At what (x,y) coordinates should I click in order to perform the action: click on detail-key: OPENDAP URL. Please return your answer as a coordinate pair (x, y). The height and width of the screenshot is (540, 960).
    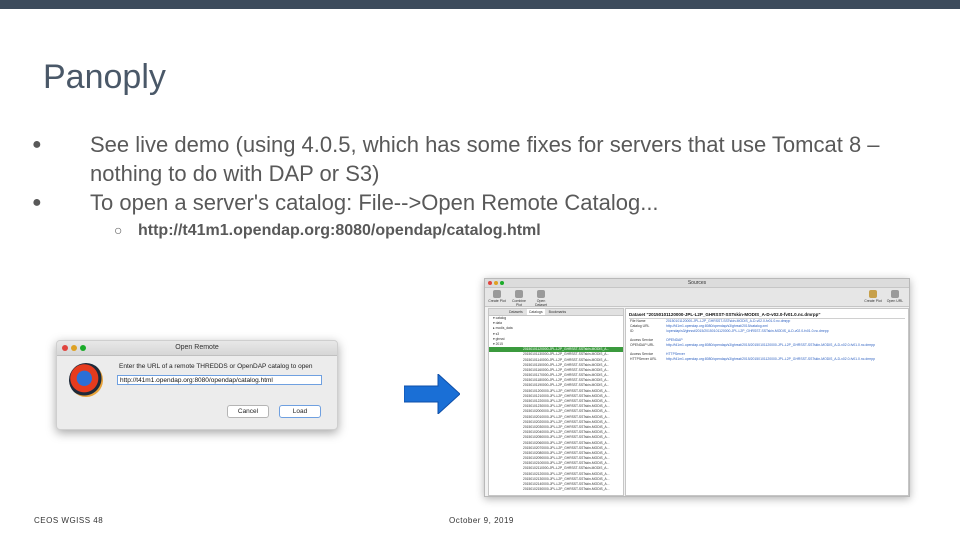
    Looking at the image, I should click on (642, 345).